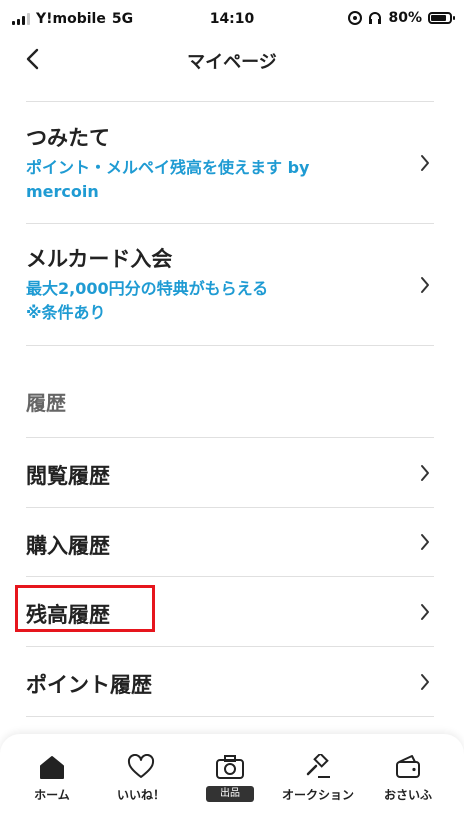 This screenshot has width=464, height=818. What do you see at coordinates (232, 681) in the screenshot?
I see `history-item-points: ポイント履歴` at bounding box center [232, 681].